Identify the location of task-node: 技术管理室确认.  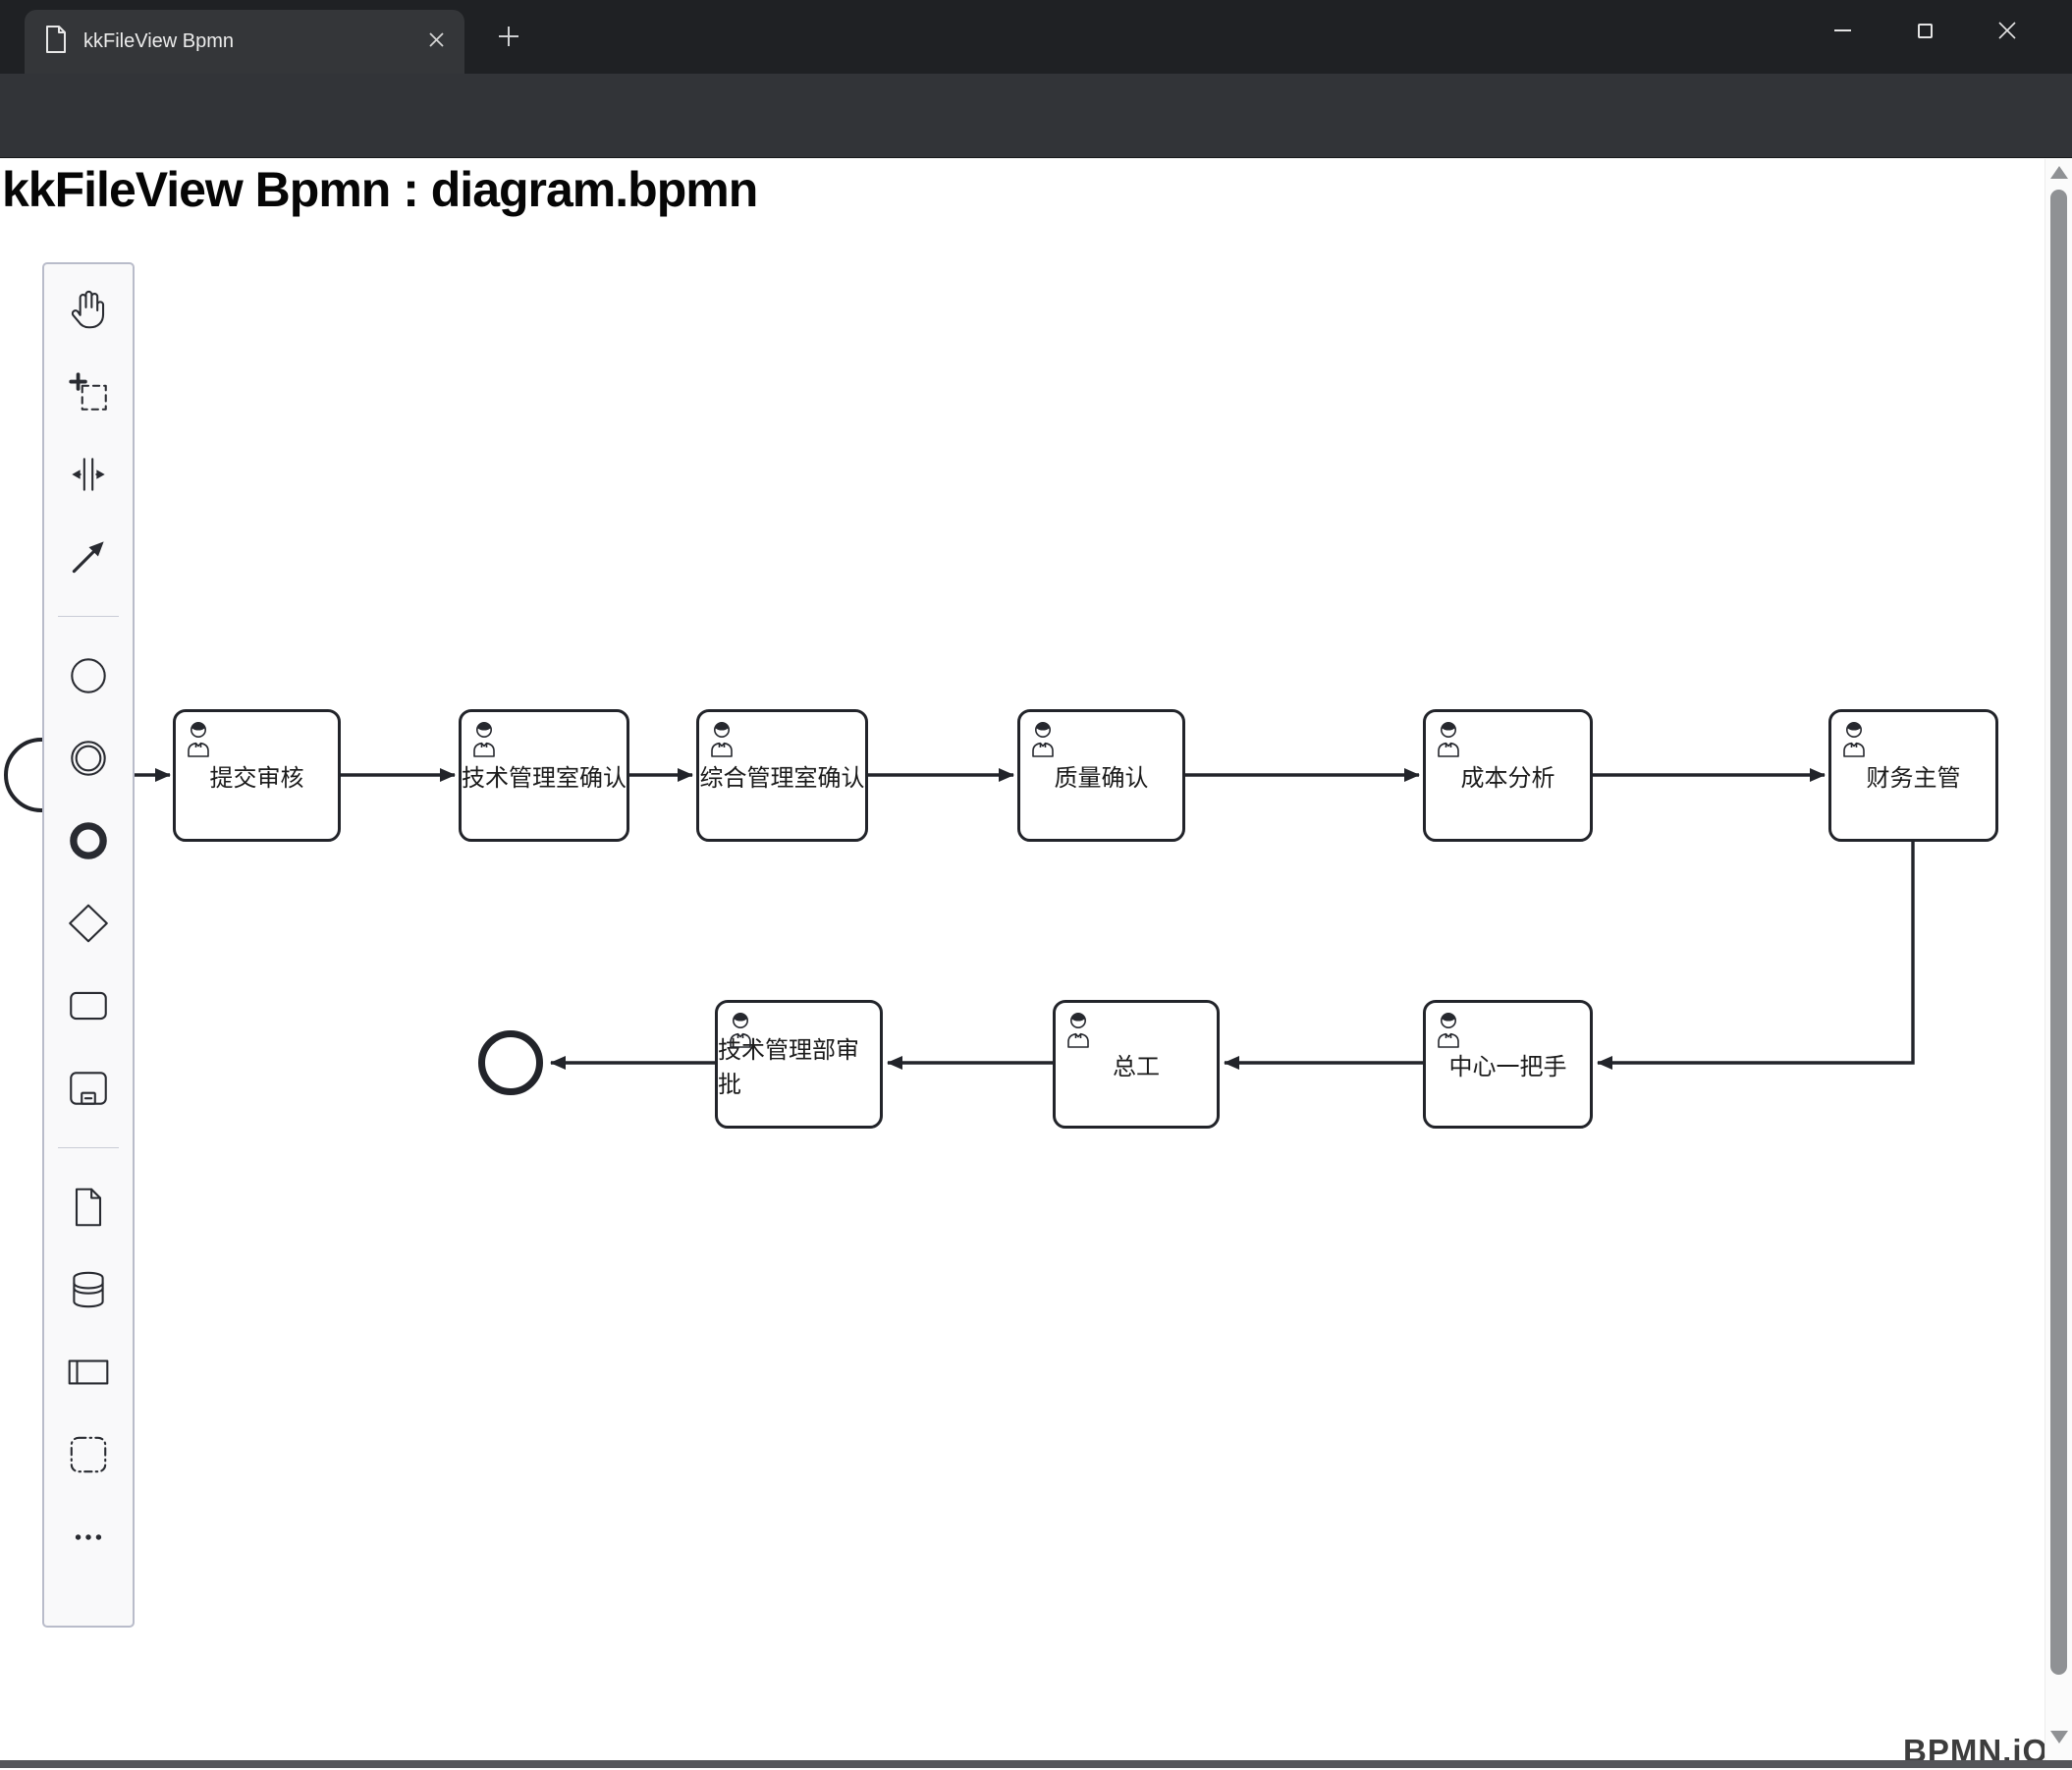
(544, 775).